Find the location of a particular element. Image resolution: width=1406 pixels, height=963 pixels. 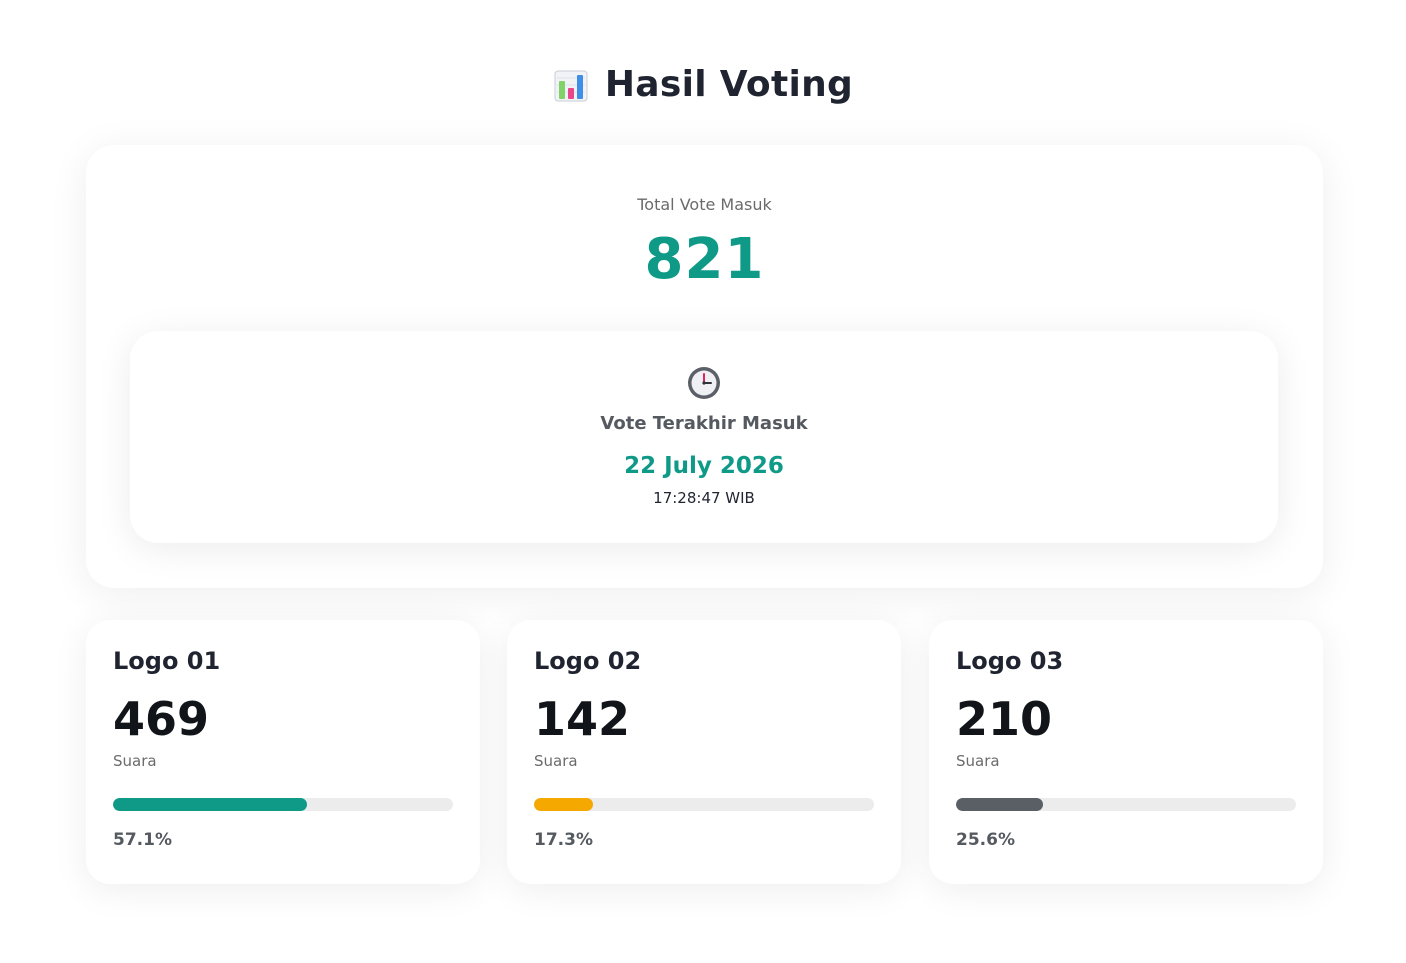

page-header: Hasil Voting is located at coordinates (703, 84).